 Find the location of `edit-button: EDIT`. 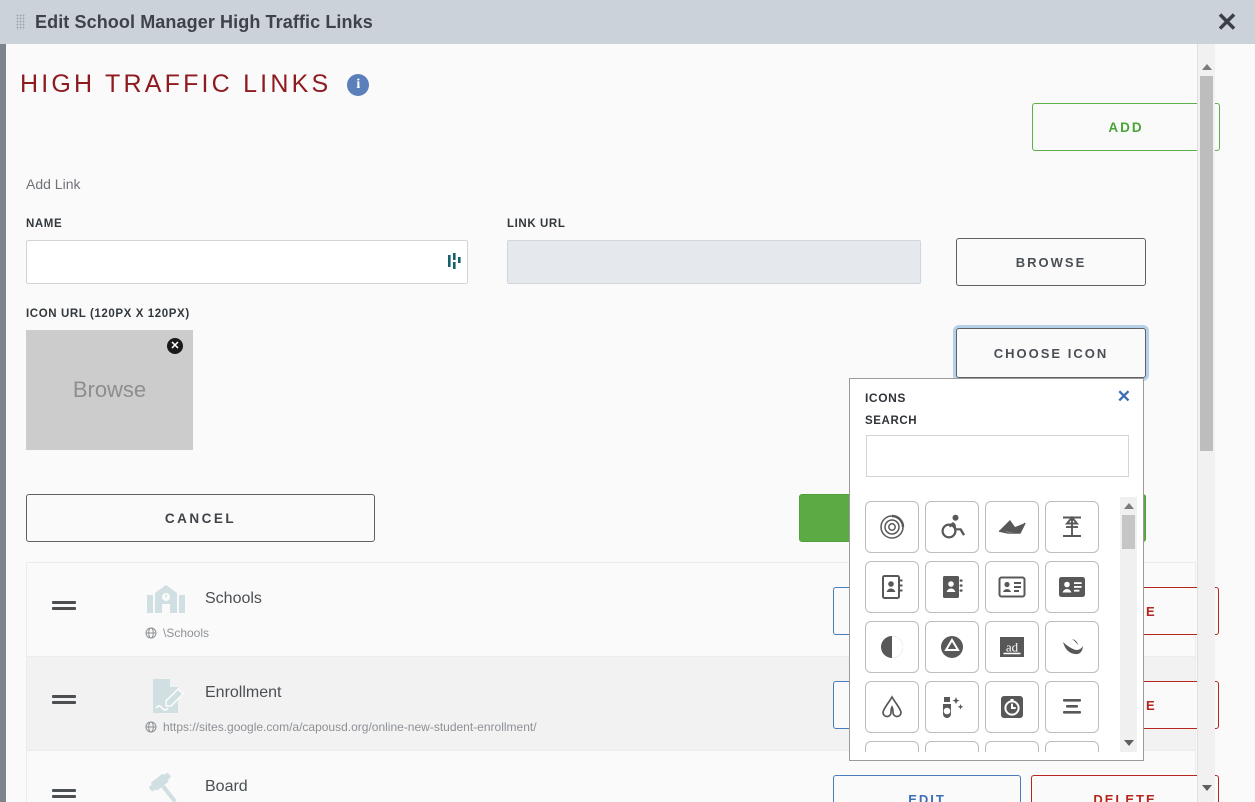

edit-button: EDIT is located at coordinates (927, 788).